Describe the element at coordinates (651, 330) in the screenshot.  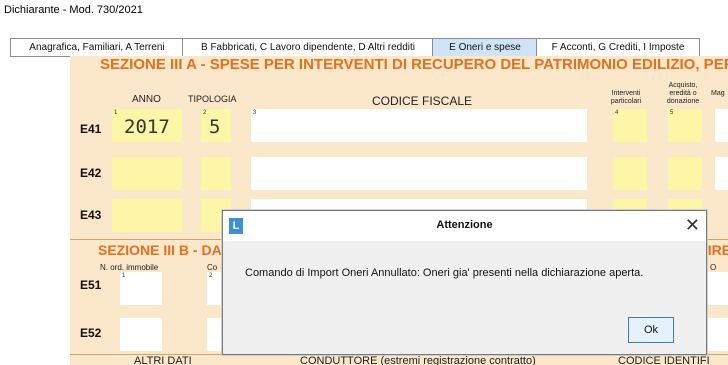
I see `ok-button: Ok` at that location.